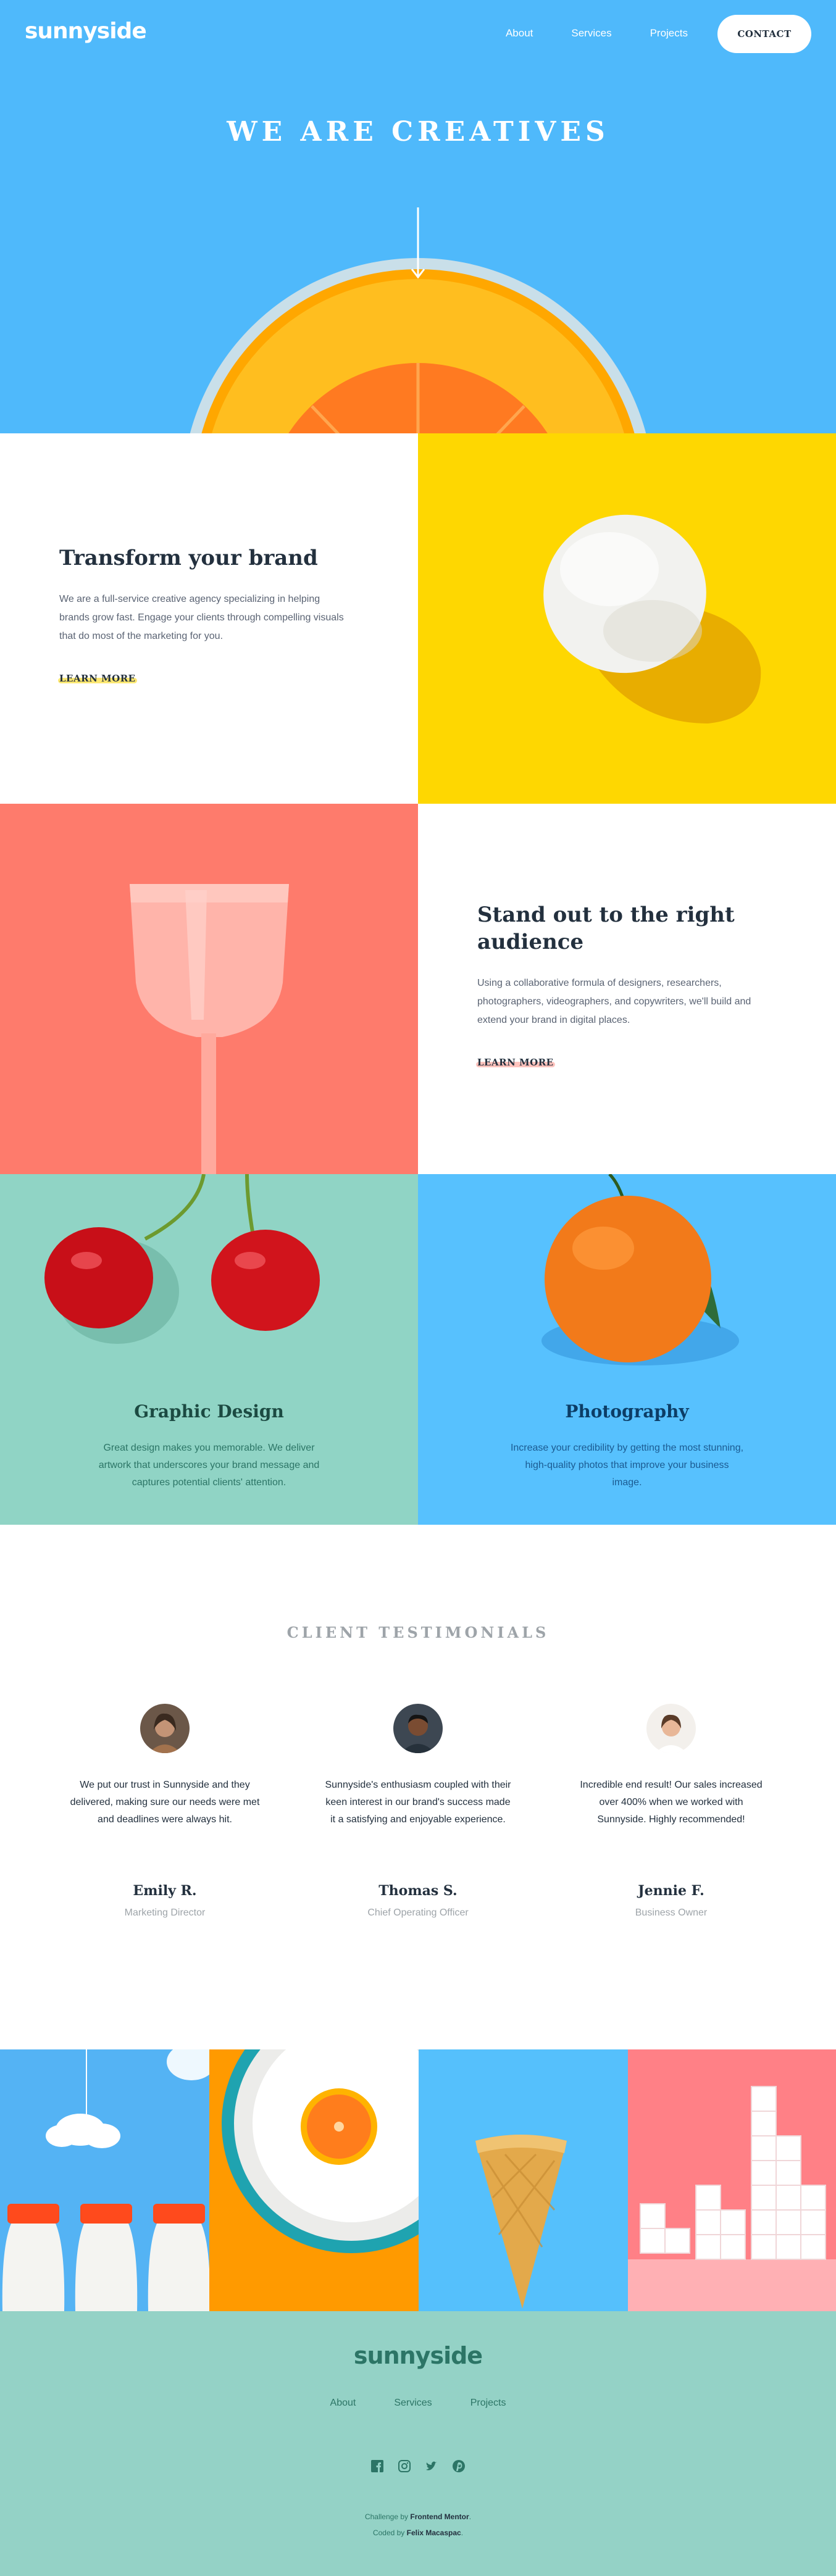 This screenshot has width=836, height=2576. Describe the element at coordinates (413, 2403) in the screenshot. I see `footer-services-link: Services` at that location.